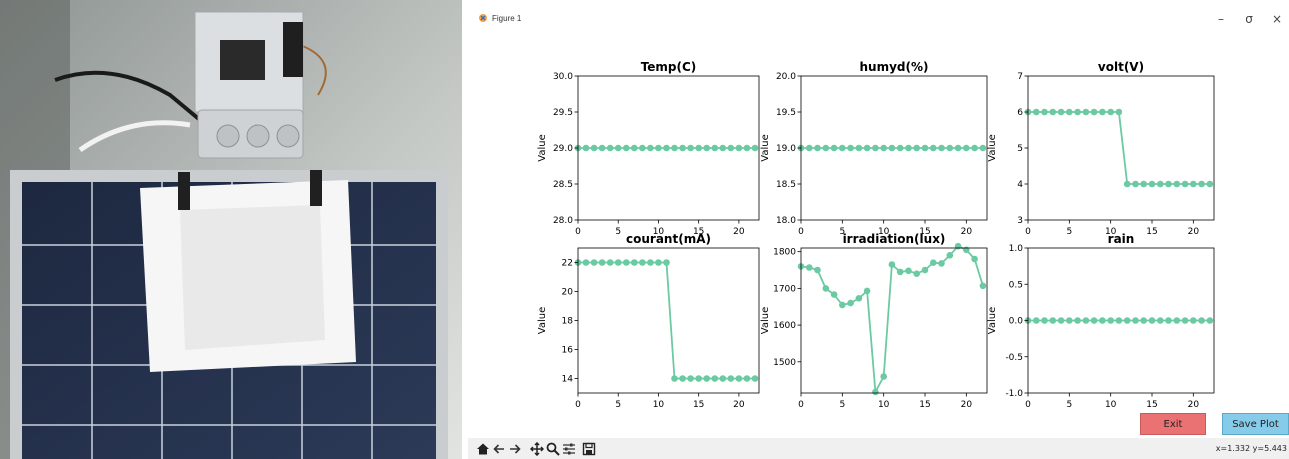 The width and height of the screenshot is (1289, 459). I want to click on y-tick-label-3-4: 7, so click(1020, 77).